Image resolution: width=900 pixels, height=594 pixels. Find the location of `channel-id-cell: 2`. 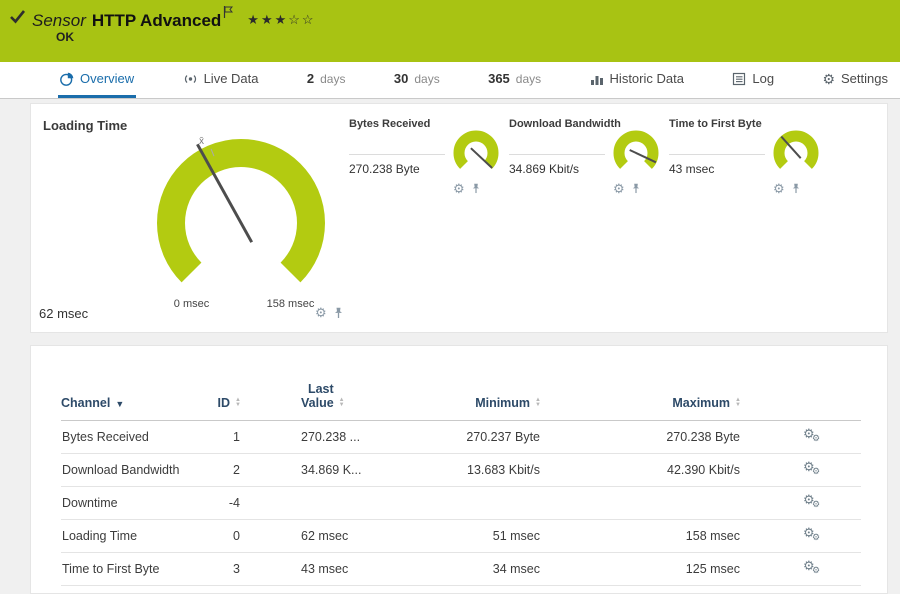

channel-id-cell: 2 is located at coordinates (226, 470).